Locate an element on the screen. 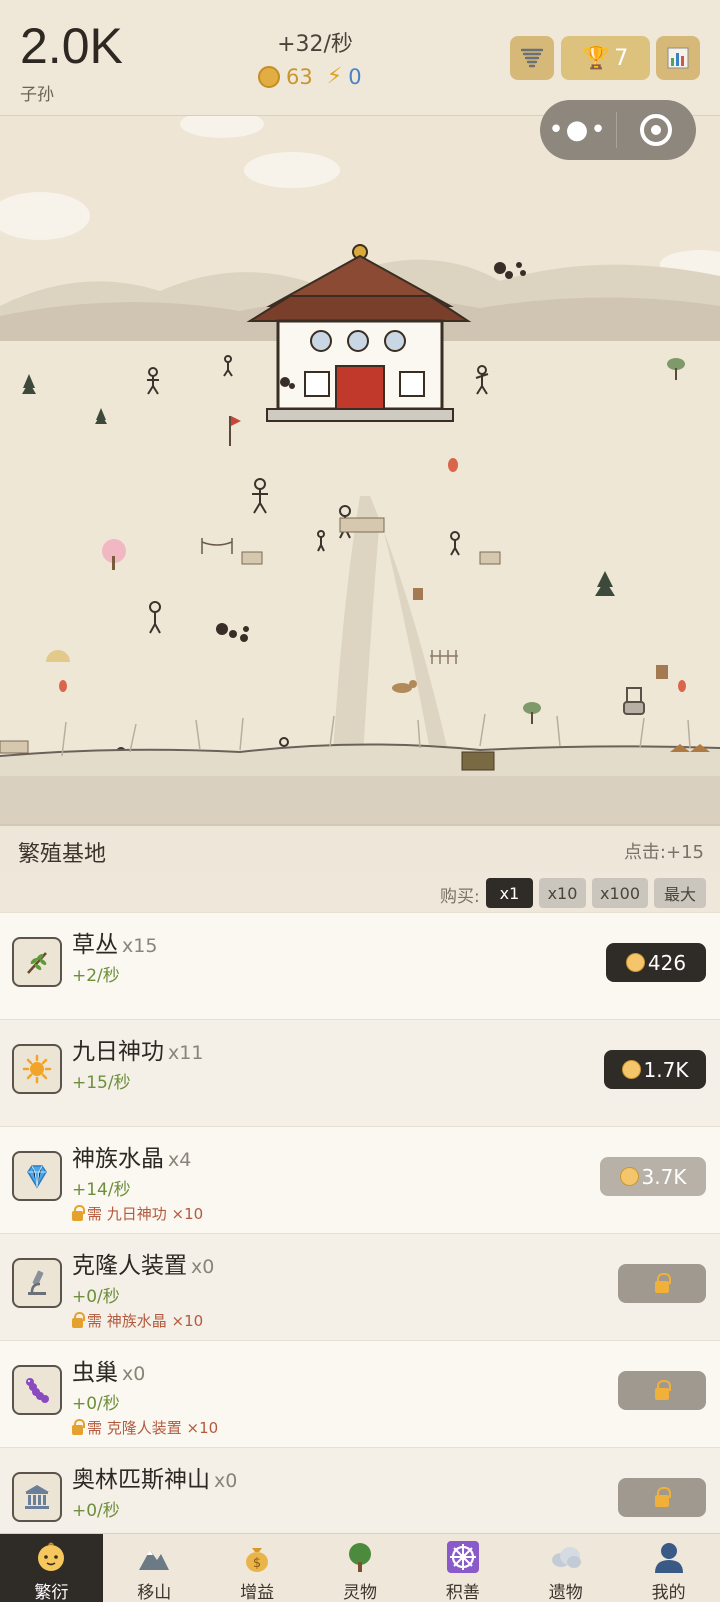 Image resolution: width=720 pixels, height=1602 pixels. item-requirement: 需 神族水晶 ×10 is located at coordinates (137, 1320).